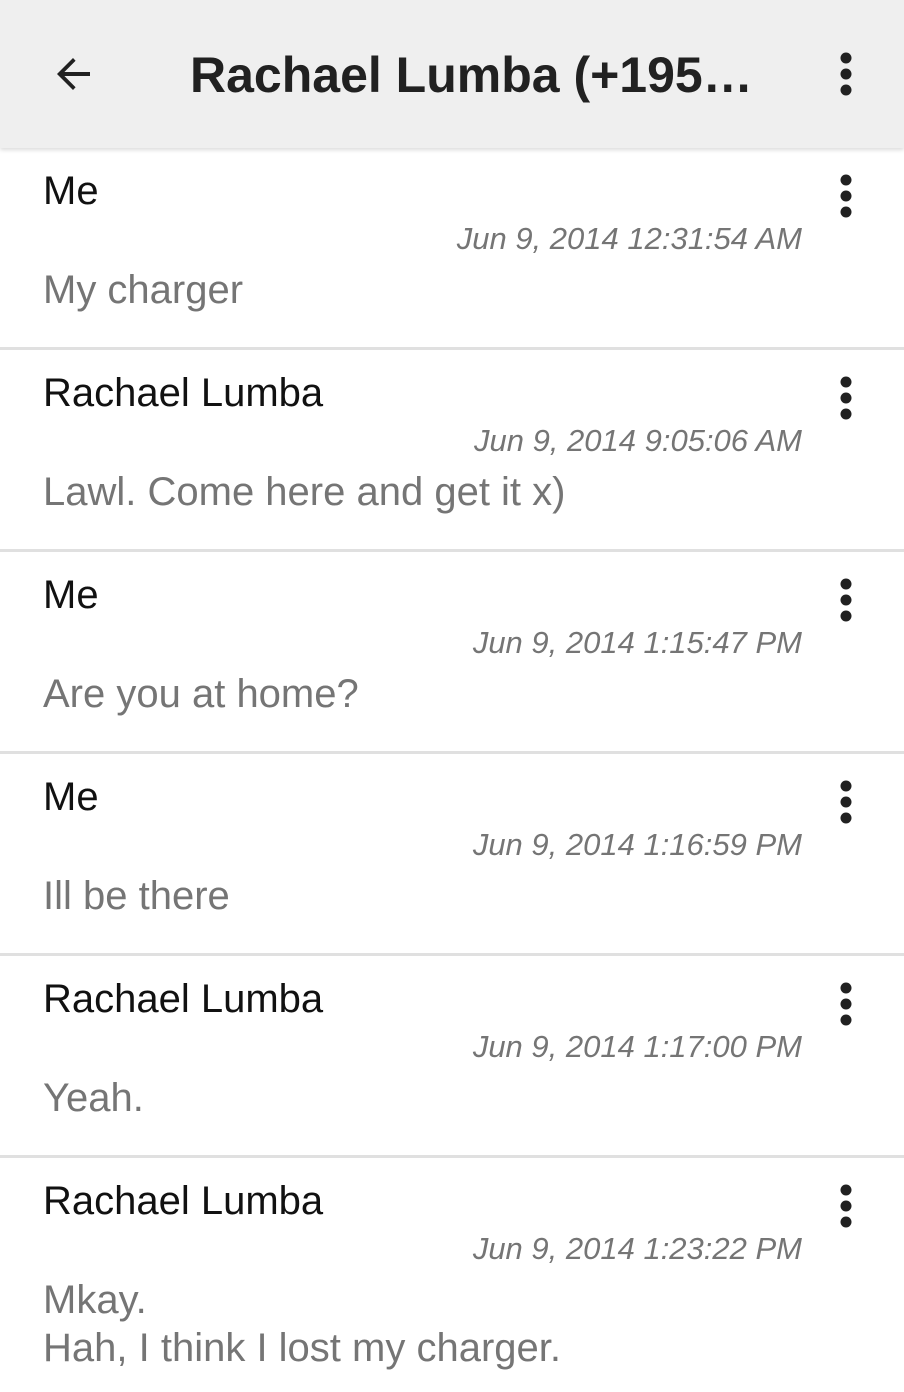  I want to click on message-text: Ill be there, so click(136, 896).